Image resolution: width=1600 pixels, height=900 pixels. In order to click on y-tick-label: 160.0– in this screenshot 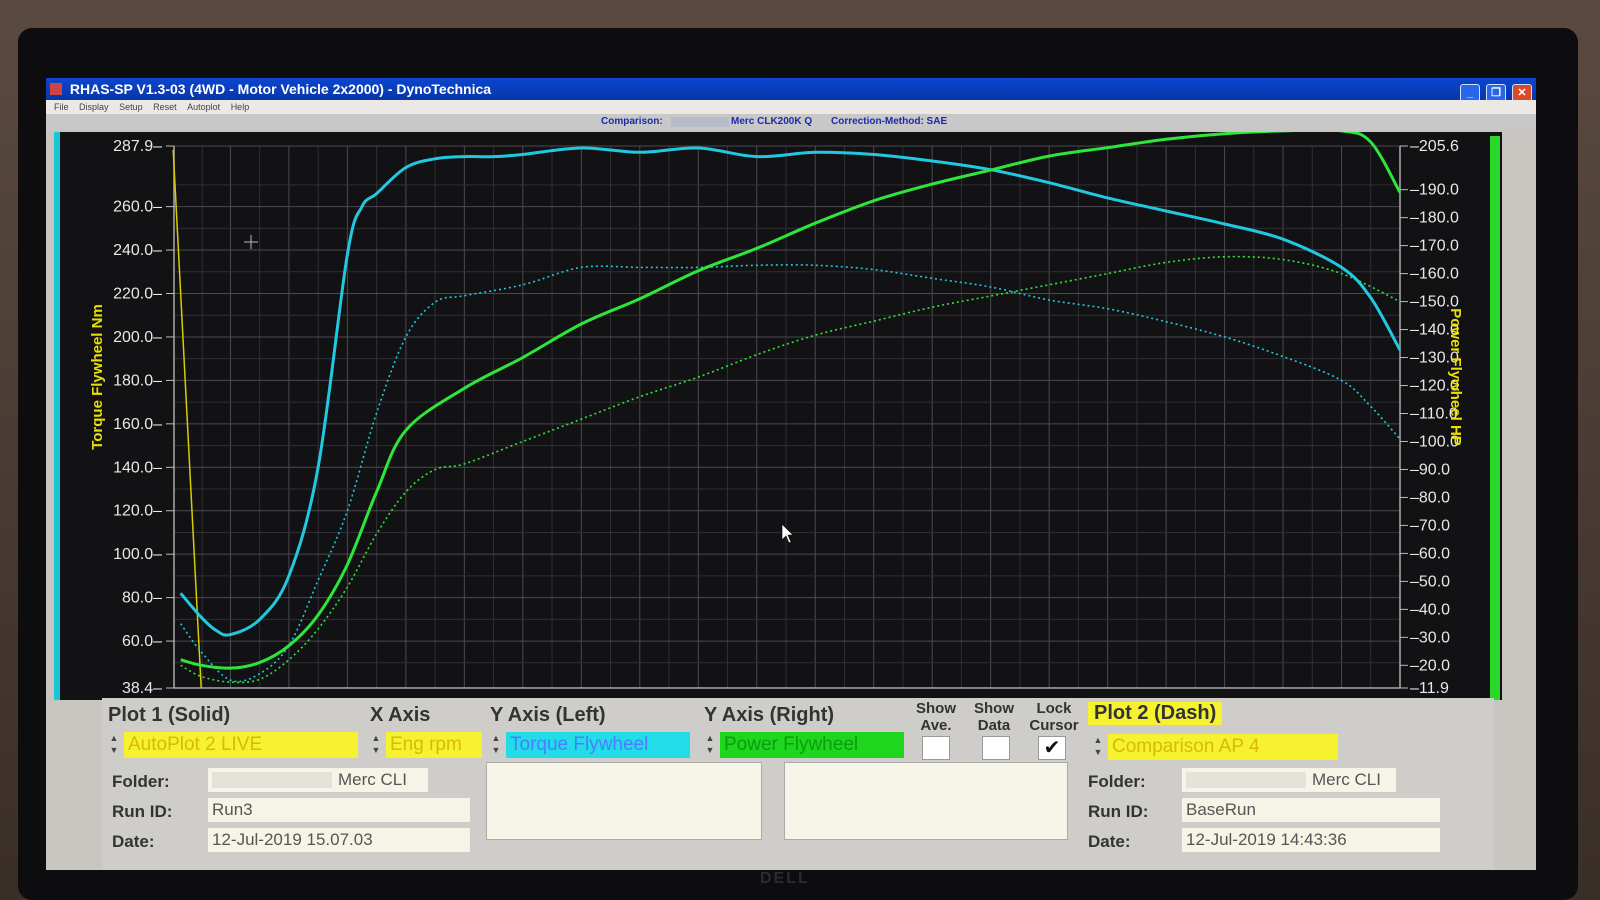, I will do `click(137, 424)`.